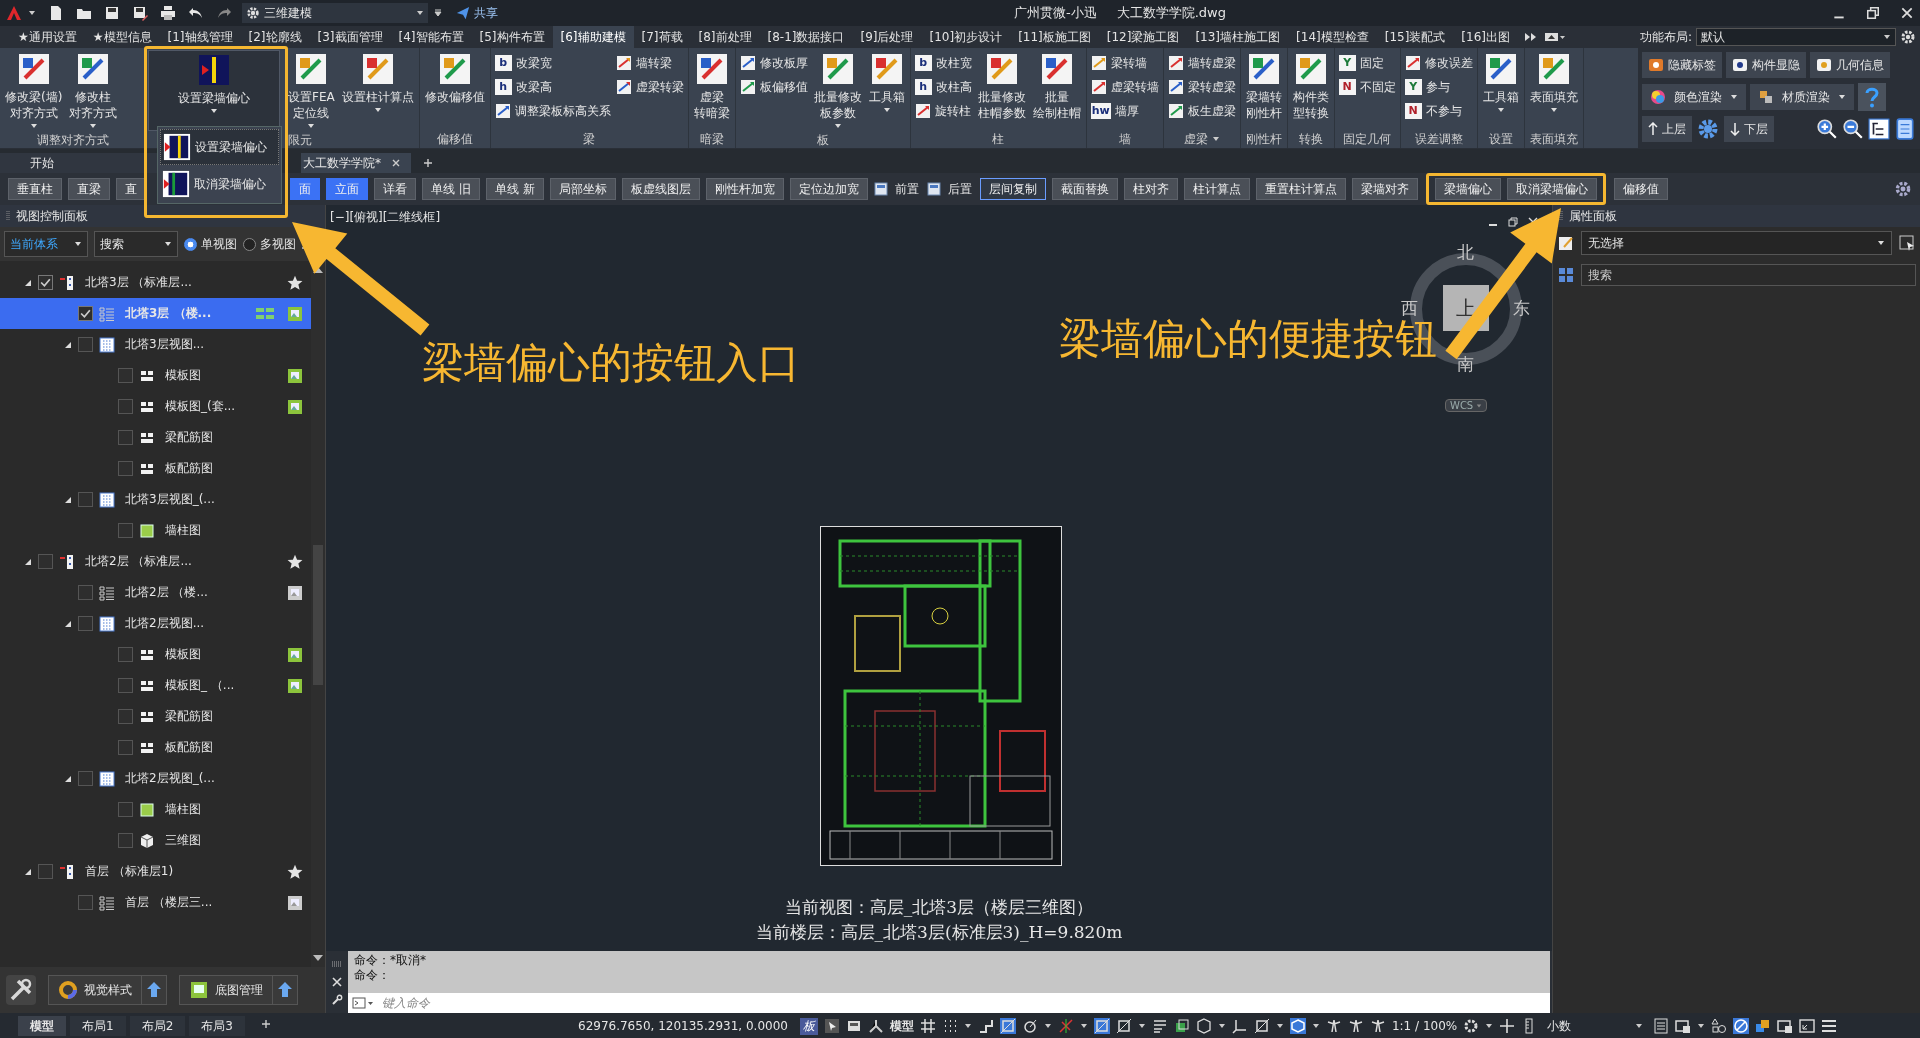  I want to click on ribbon-button: 设置FEA 定位线, so click(311, 90).